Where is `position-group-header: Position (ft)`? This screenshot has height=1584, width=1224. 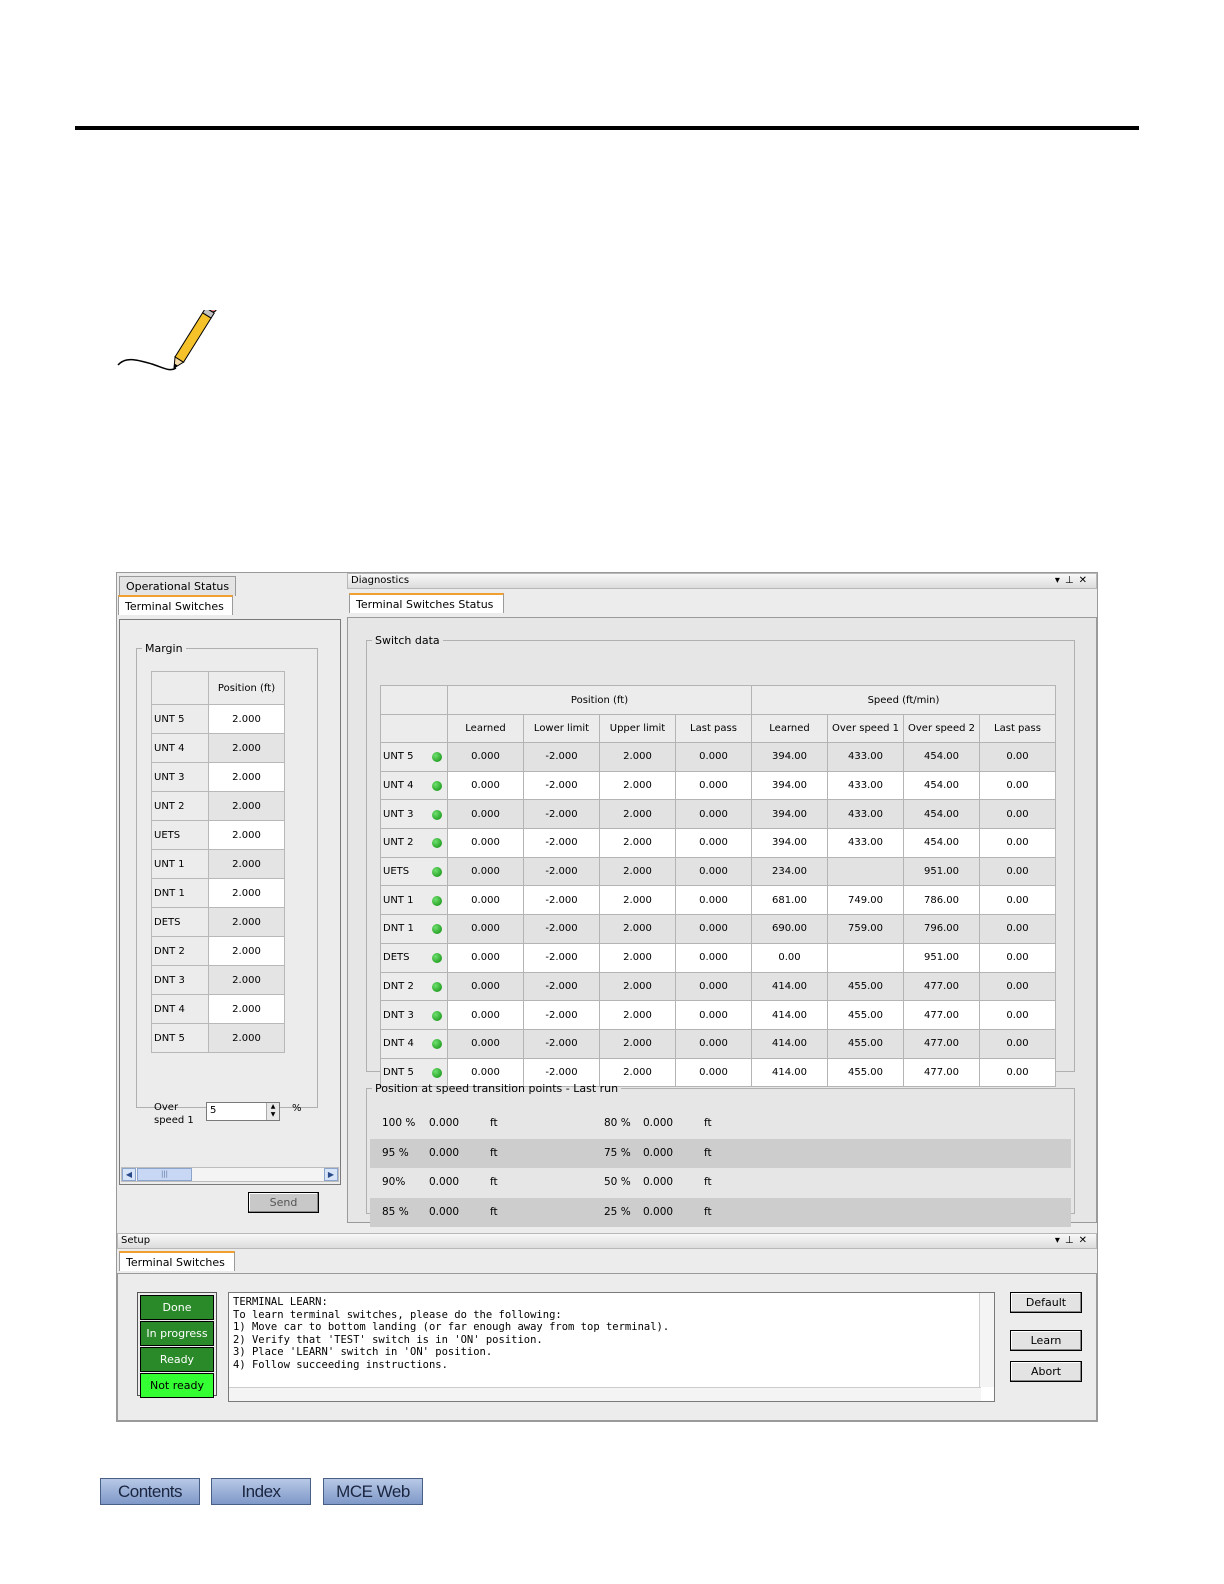
position-group-header: Position (ft) is located at coordinates (599, 700).